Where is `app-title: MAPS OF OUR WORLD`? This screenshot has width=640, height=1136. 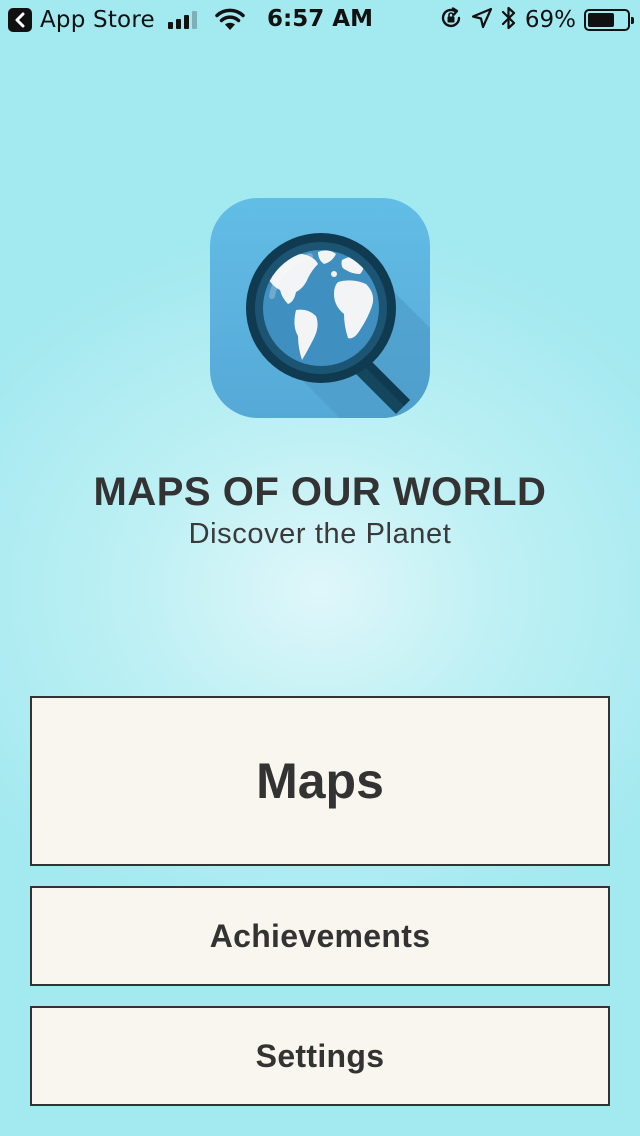 app-title: MAPS OF OUR WORLD is located at coordinates (320, 492).